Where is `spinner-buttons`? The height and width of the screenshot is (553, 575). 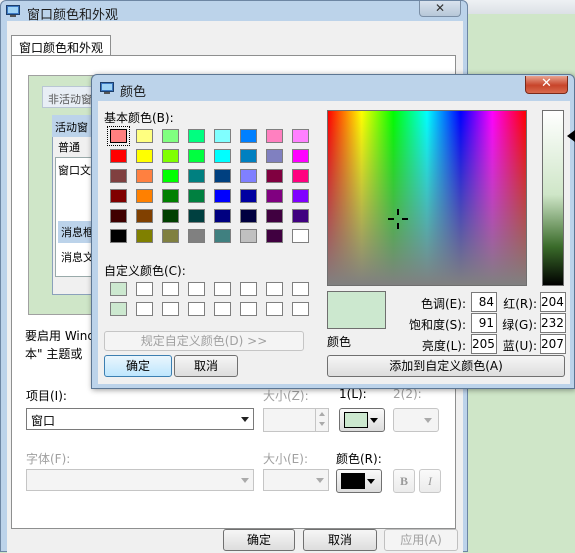
spinner-buttons is located at coordinates (321, 420).